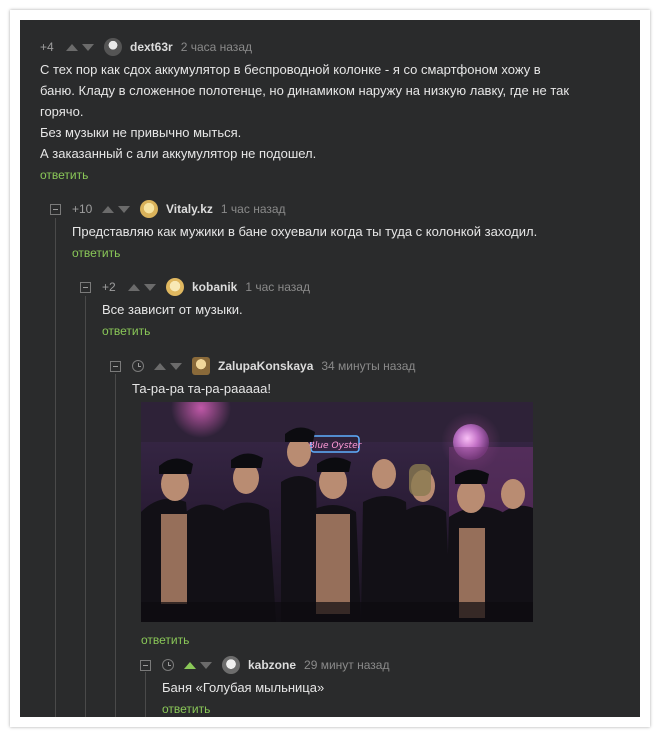  I want to click on comment-time: 2 часа назад, so click(216, 47).